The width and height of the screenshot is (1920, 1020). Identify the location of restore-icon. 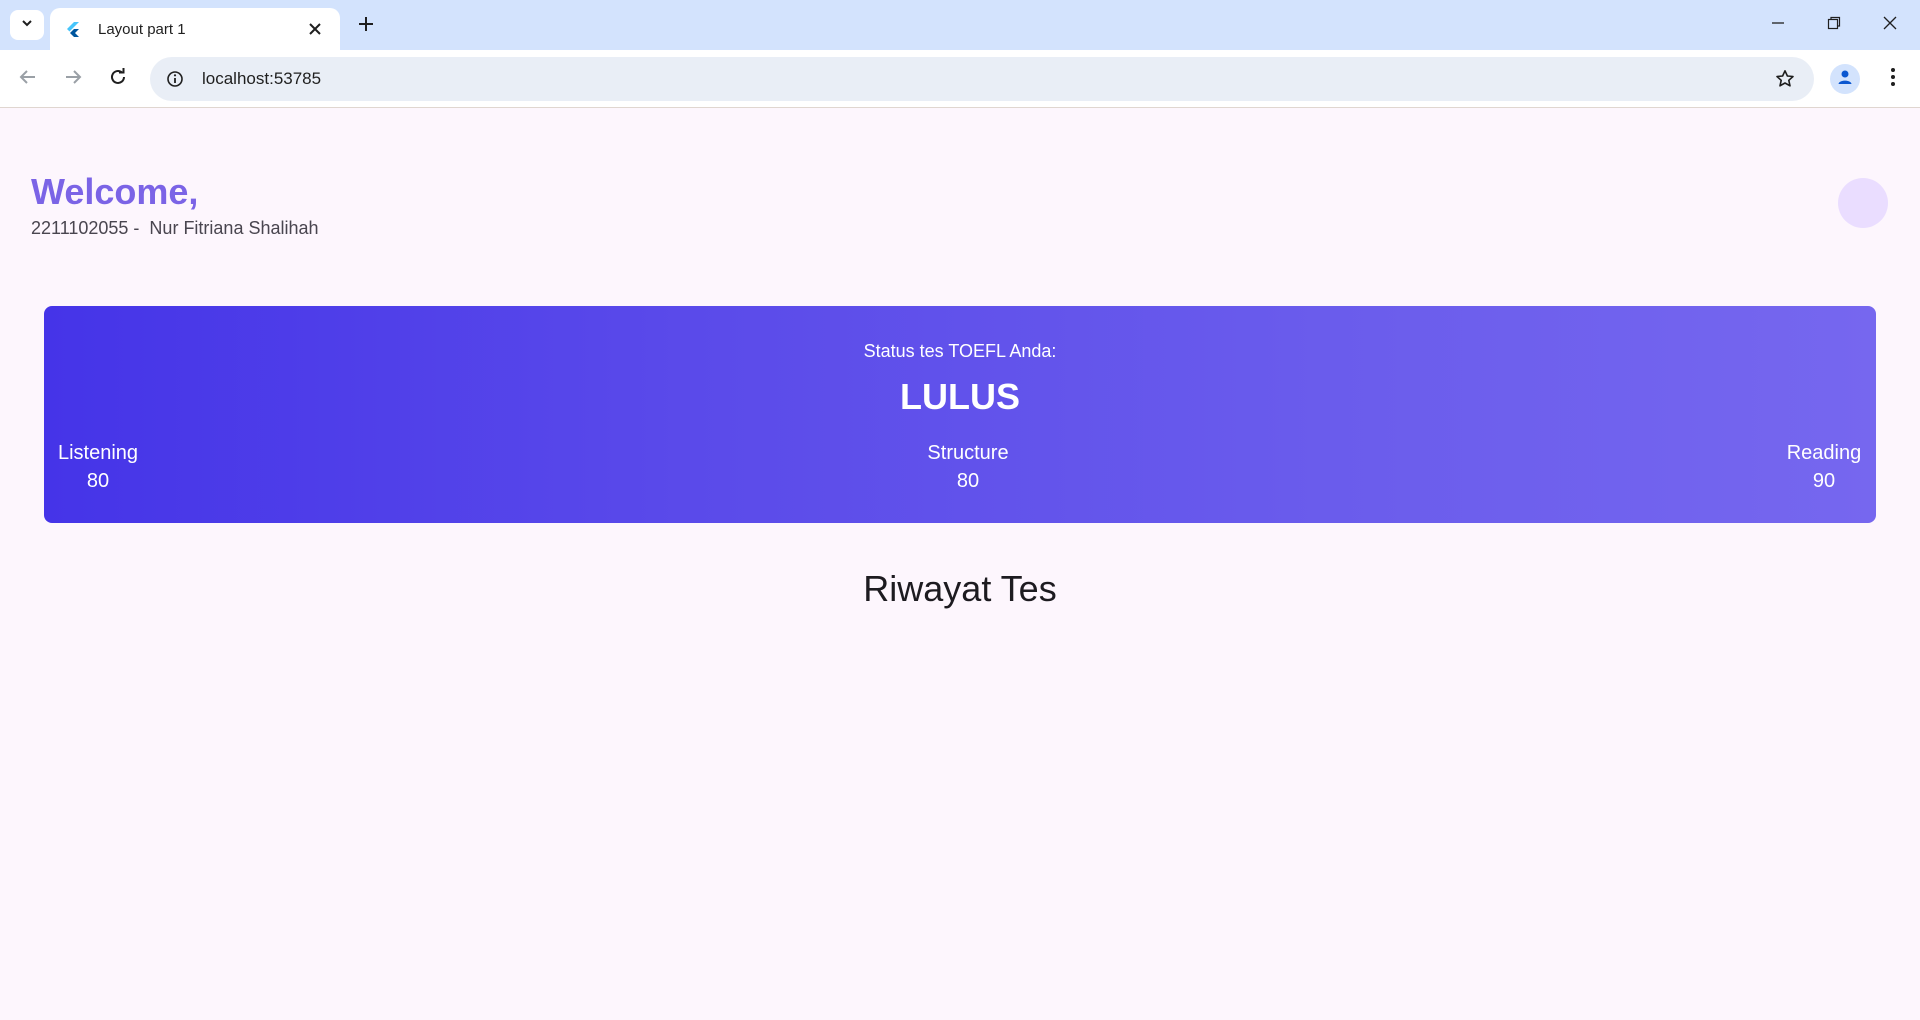
(1834, 25).